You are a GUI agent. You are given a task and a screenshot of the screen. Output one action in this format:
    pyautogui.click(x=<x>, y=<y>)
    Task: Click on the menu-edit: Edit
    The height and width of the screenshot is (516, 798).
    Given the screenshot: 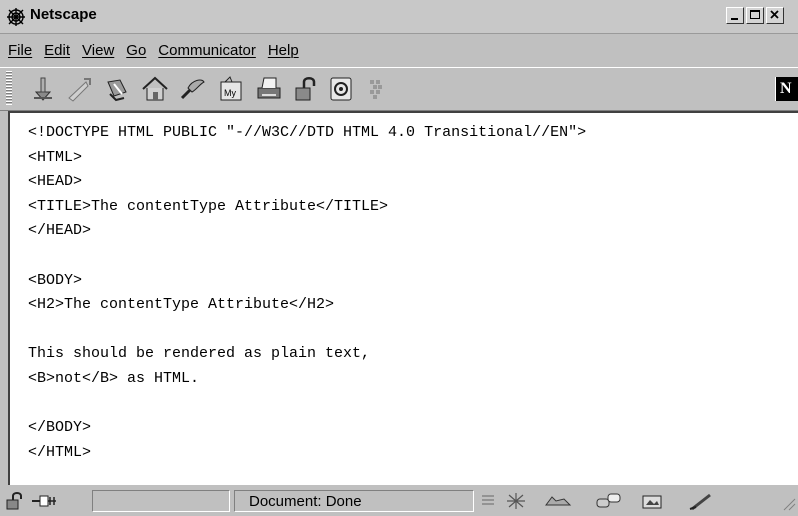 What is the action you would take?
    pyautogui.click(x=59, y=50)
    